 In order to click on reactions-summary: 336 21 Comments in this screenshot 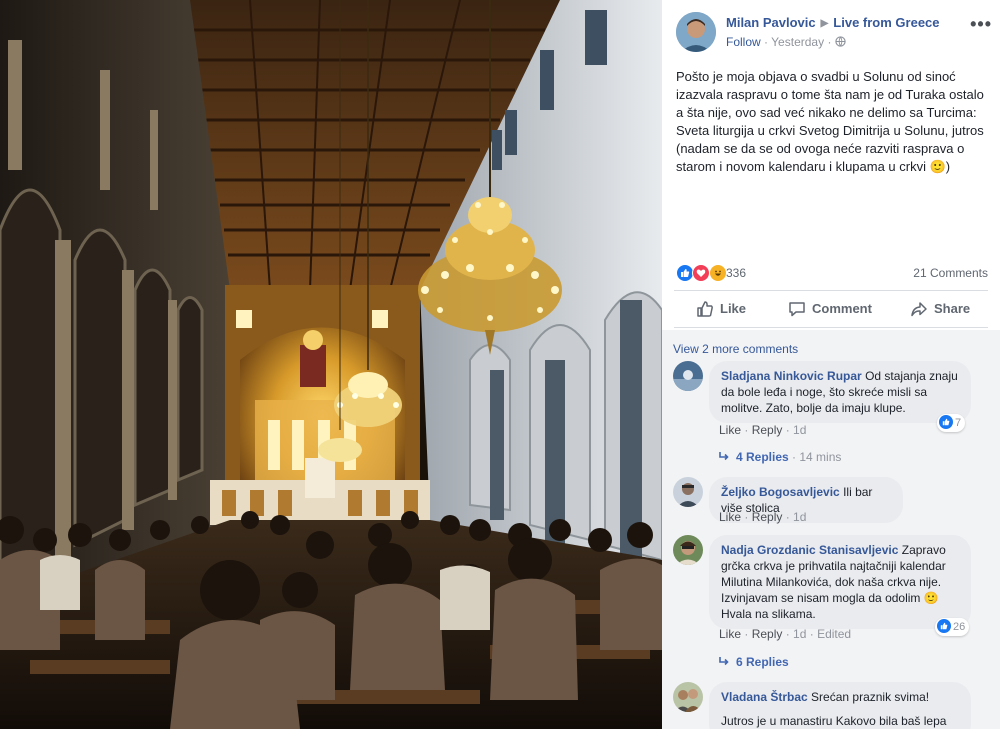, I will do `click(832, 273)`.